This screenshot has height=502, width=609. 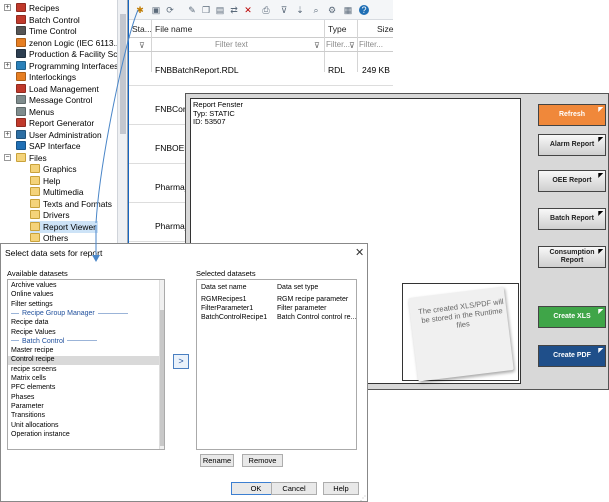 I want to click on close-icon: ✕, so click(x=359, y=252).